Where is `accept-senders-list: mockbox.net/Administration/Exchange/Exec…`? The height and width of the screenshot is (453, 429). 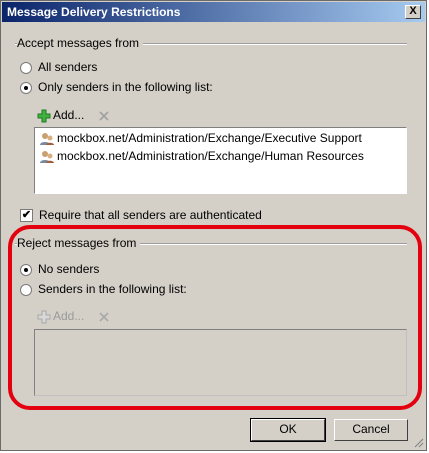 accept-senders-list: mockbox.net/Administration/Exchange/Exec… is located at coordinates (220, 160).